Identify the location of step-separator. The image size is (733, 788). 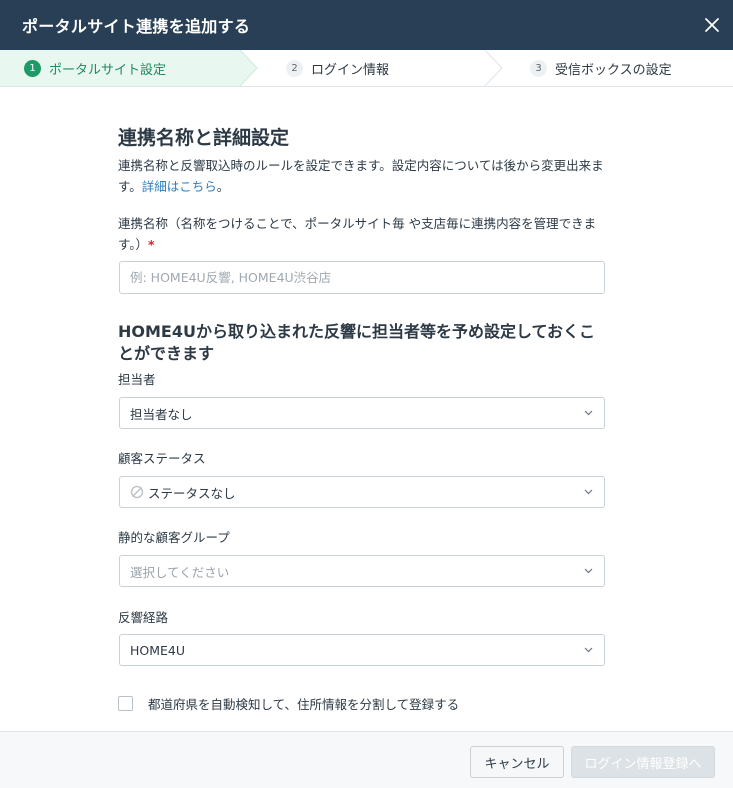
(493, 68).